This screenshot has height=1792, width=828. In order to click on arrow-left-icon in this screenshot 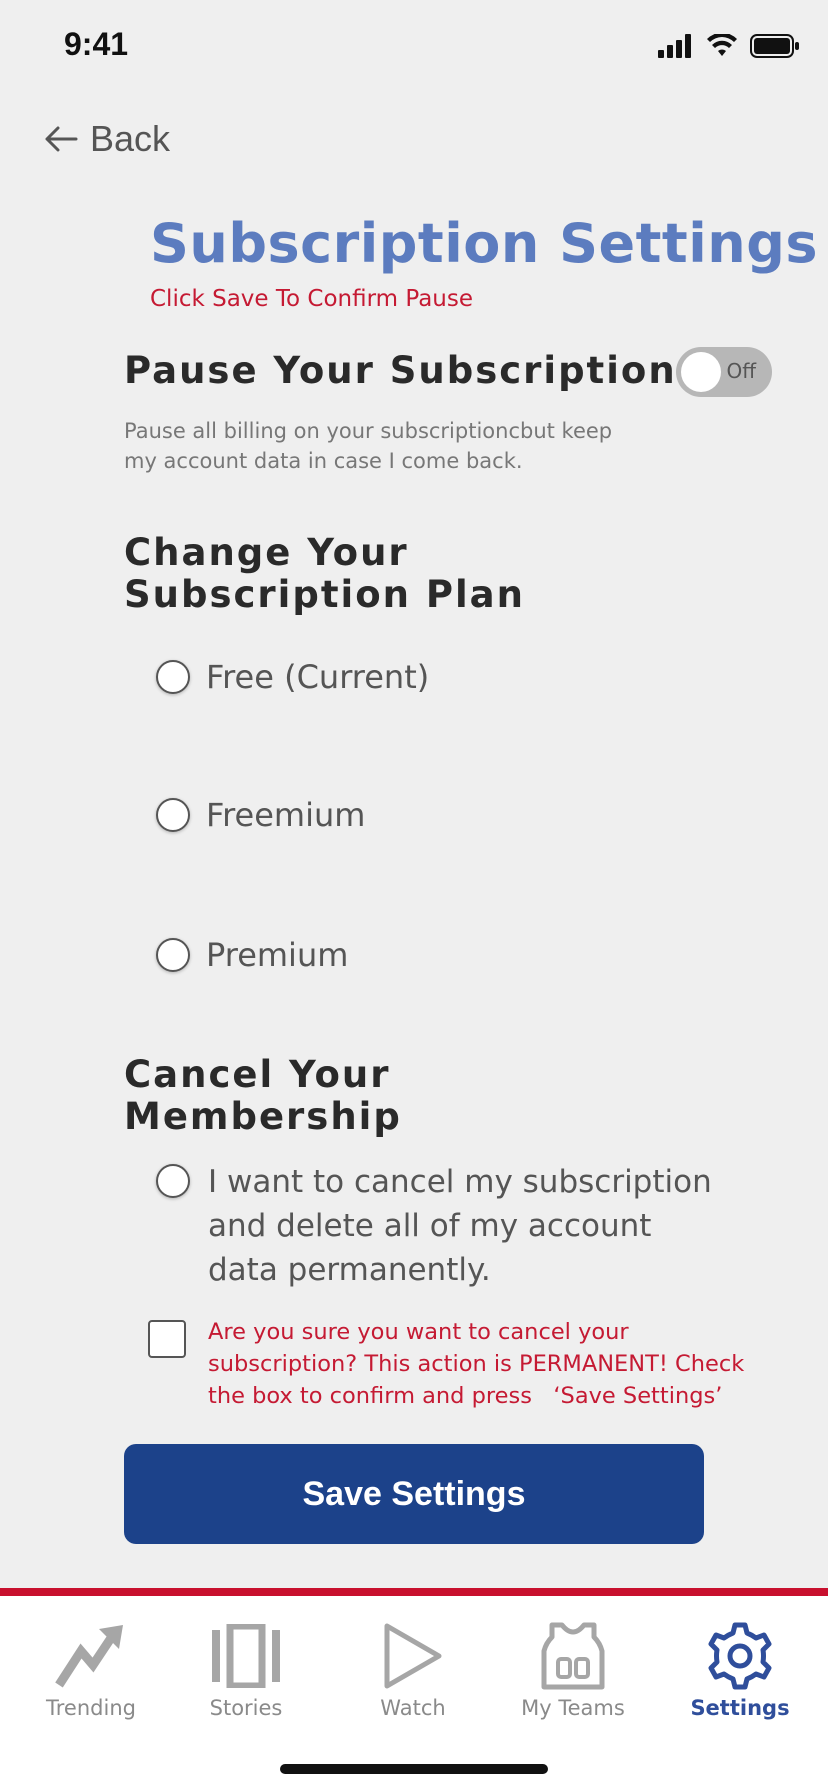, I will do `click(61, 139)`.